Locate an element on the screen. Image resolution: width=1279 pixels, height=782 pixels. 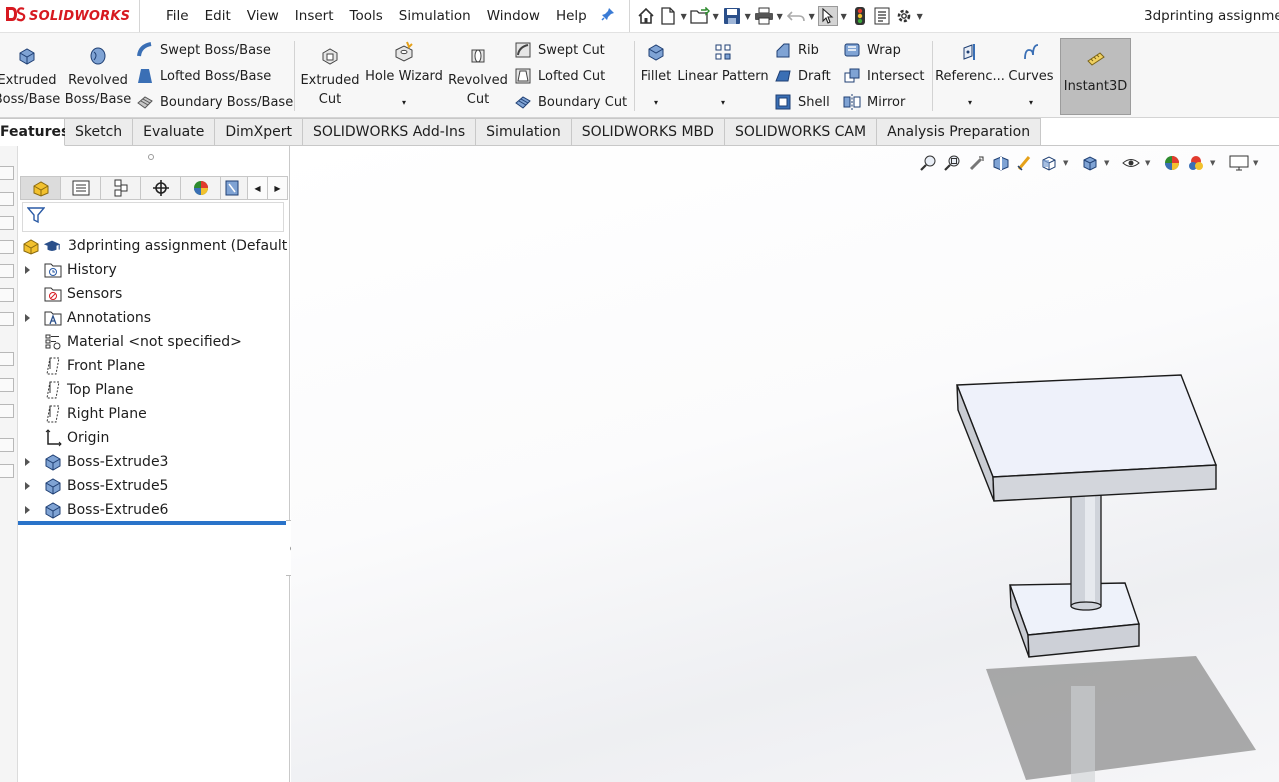
tree-filter is located at coordinates (153, 217).